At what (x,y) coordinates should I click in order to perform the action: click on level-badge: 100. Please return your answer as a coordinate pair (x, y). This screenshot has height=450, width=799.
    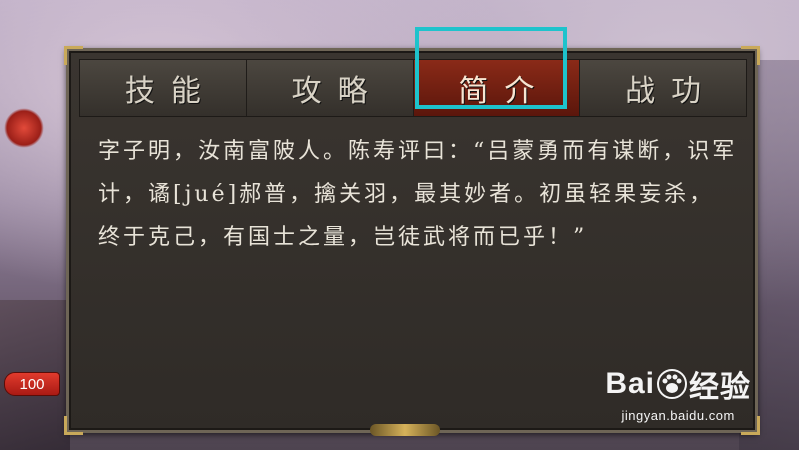
    Looking at the image, I should click on (32, 384).